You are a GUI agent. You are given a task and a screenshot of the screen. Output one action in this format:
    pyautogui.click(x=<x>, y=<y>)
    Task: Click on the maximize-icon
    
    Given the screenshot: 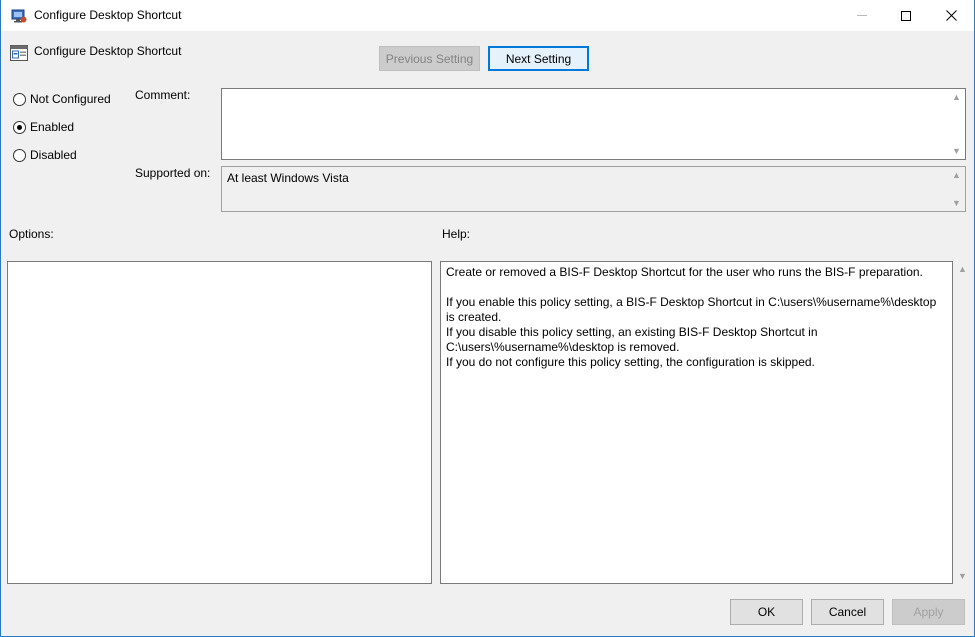 What is the action you would take?
    pyautogui.click(x=906, y=15)
    